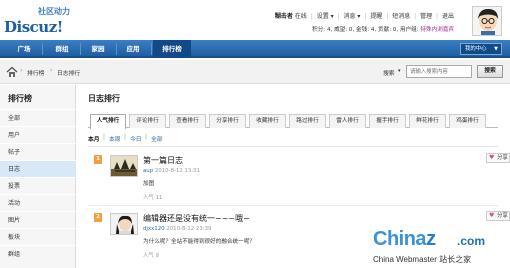 This screenshot has height=268, width=510. Describe the element at coordinates (426, 16) in the screenshot. I see `admin-link: 管理` at that location.